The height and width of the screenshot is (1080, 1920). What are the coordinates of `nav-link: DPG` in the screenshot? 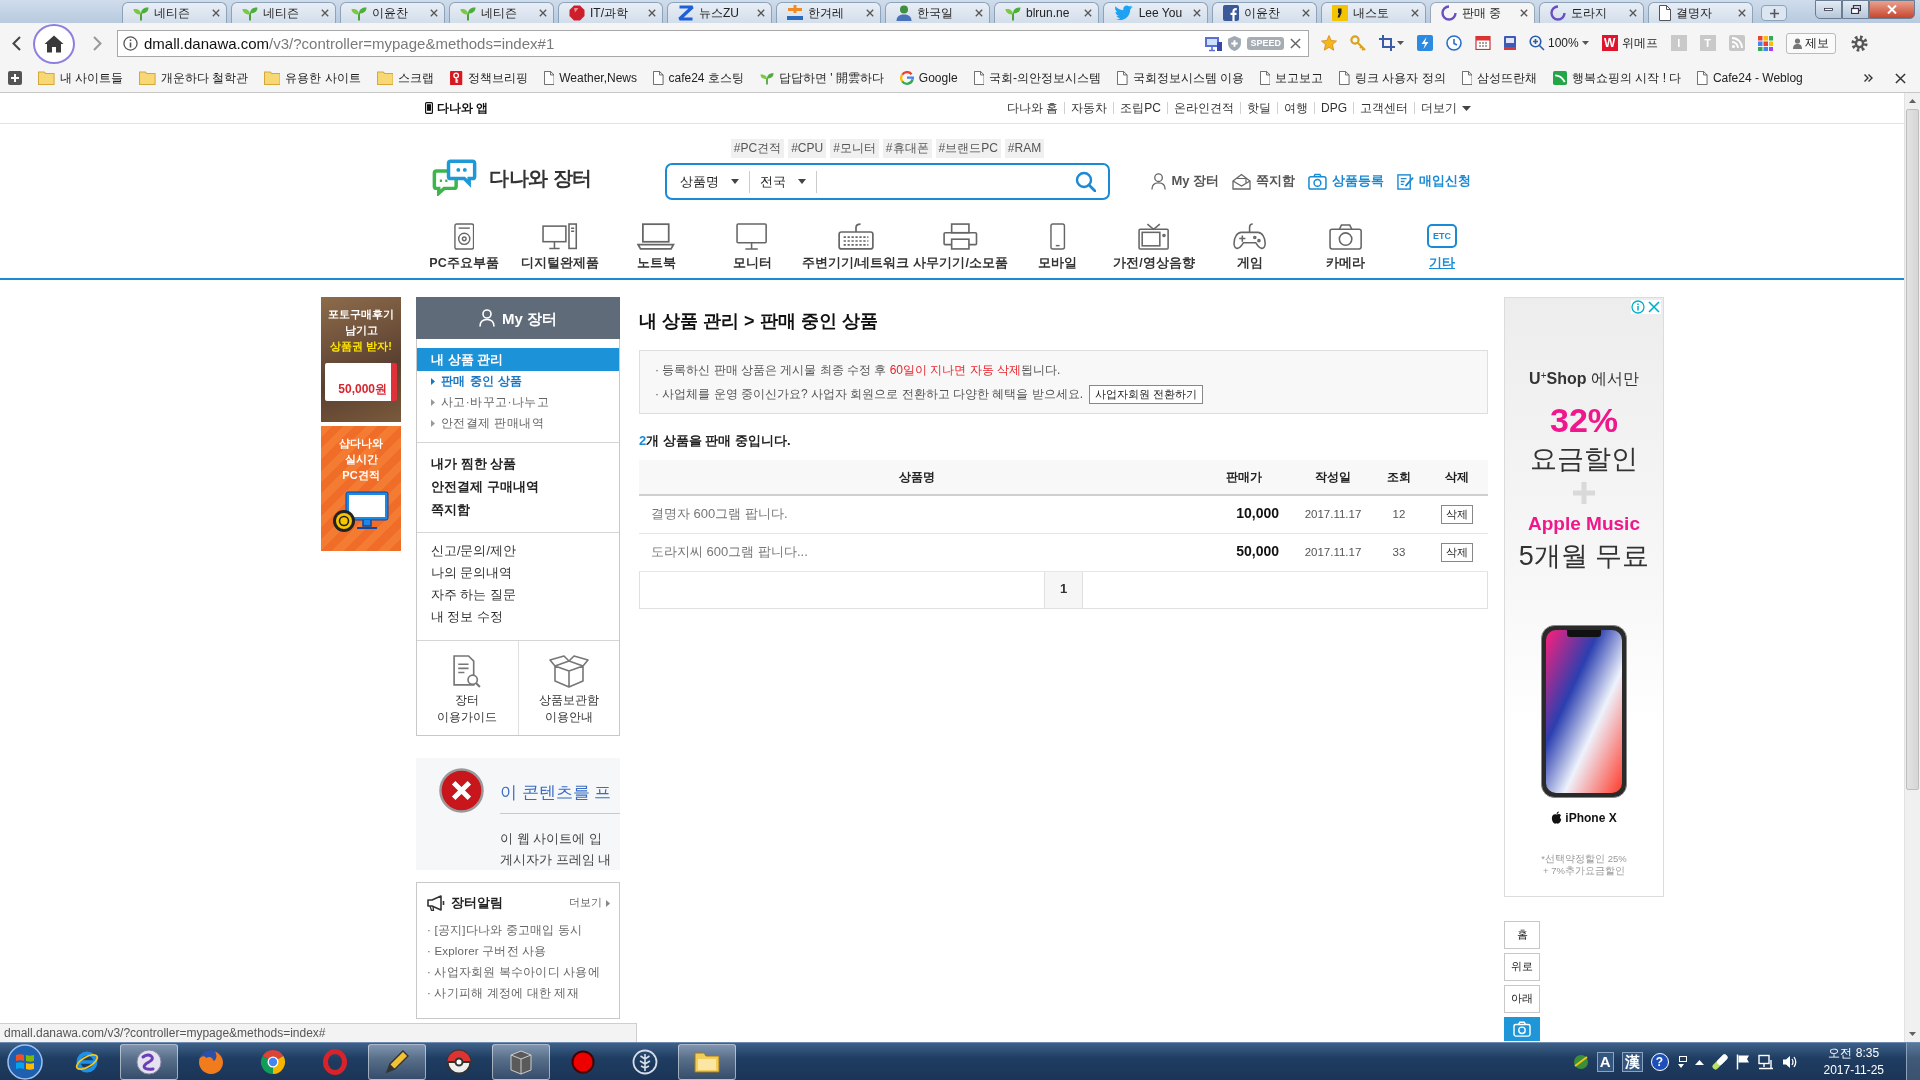 It's located at (1333, 108).